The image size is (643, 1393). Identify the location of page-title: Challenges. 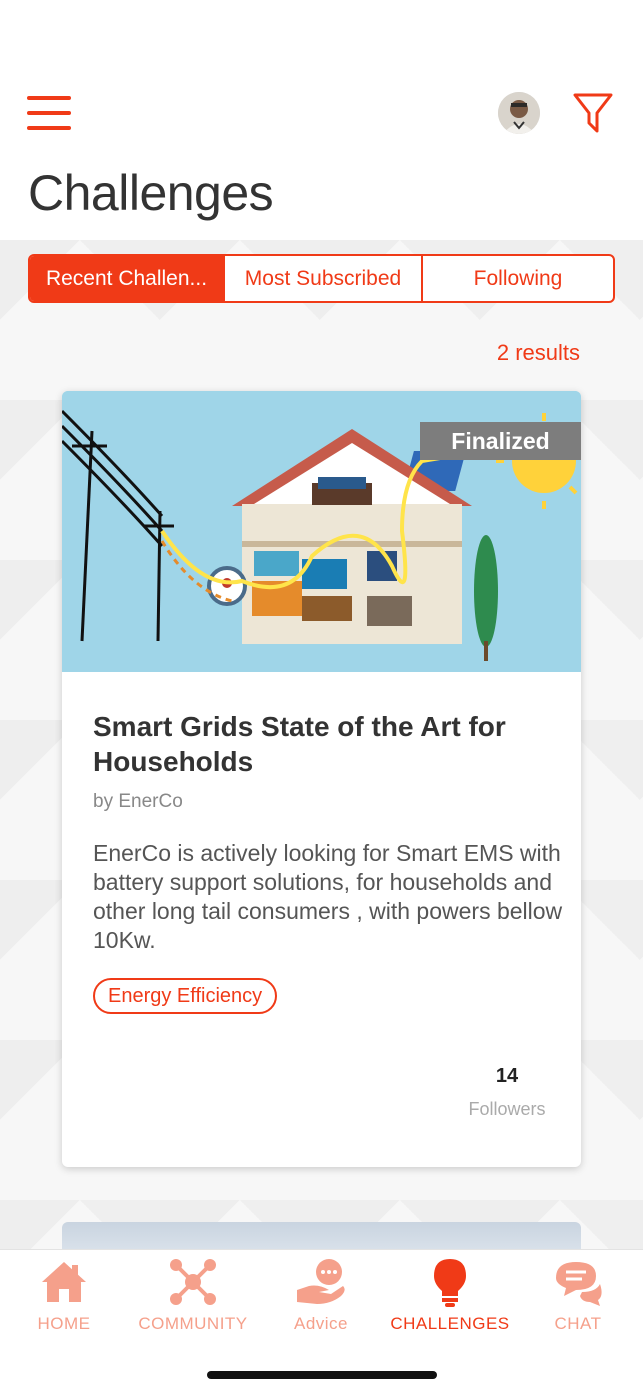
(151, 193).